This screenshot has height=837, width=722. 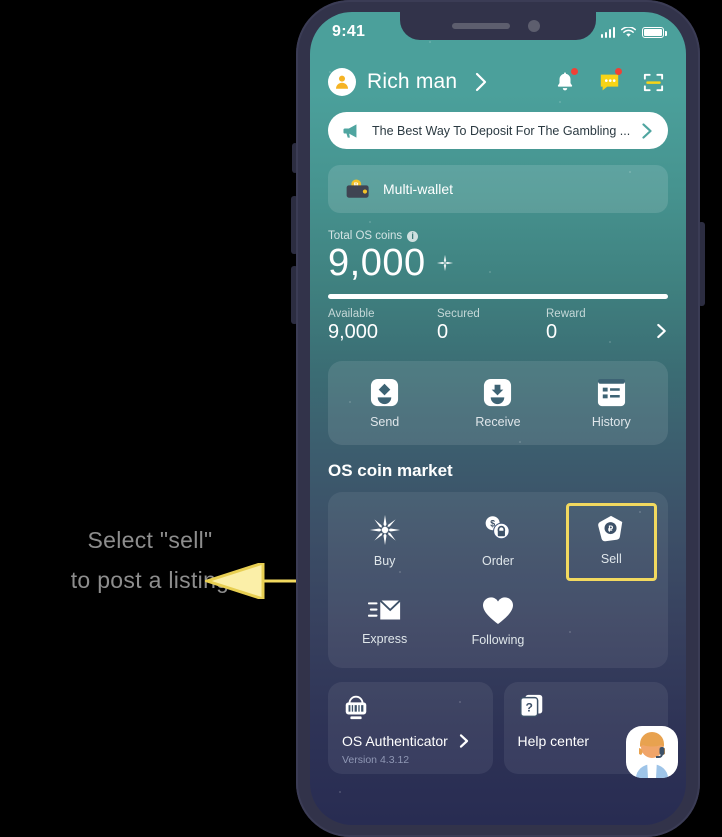 I want to click on market-grid: Buy $ Order ₽ Sell Express Following, so click(x=498, y=580).